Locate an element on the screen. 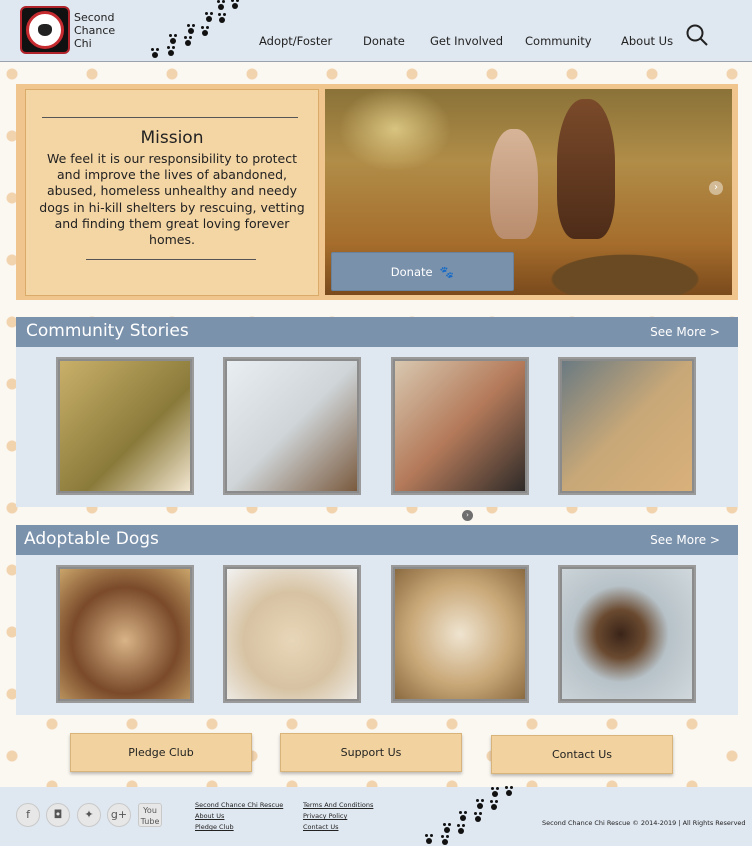 Image resolution: width=752 pixels, height=846 pixels. nav-adopt-foster: Adopt/Foster is located at coordinates (295, 41).